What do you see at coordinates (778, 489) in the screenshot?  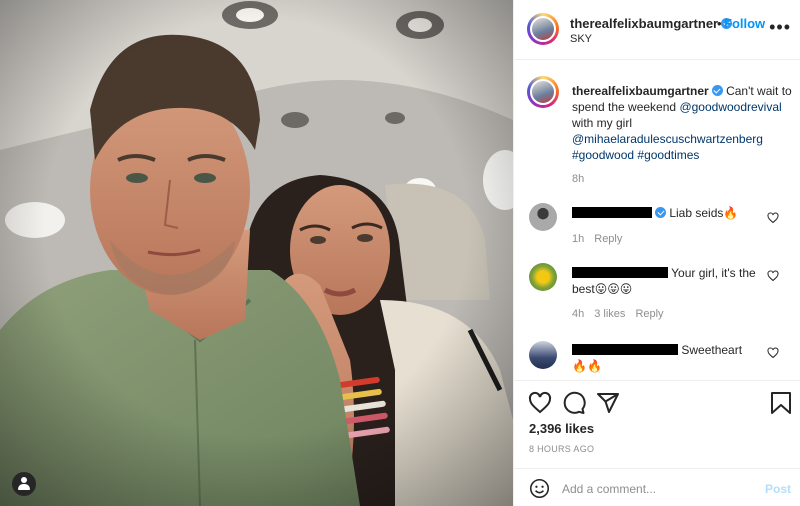 I see `post-button: Post` at bounding box center [778, 489].